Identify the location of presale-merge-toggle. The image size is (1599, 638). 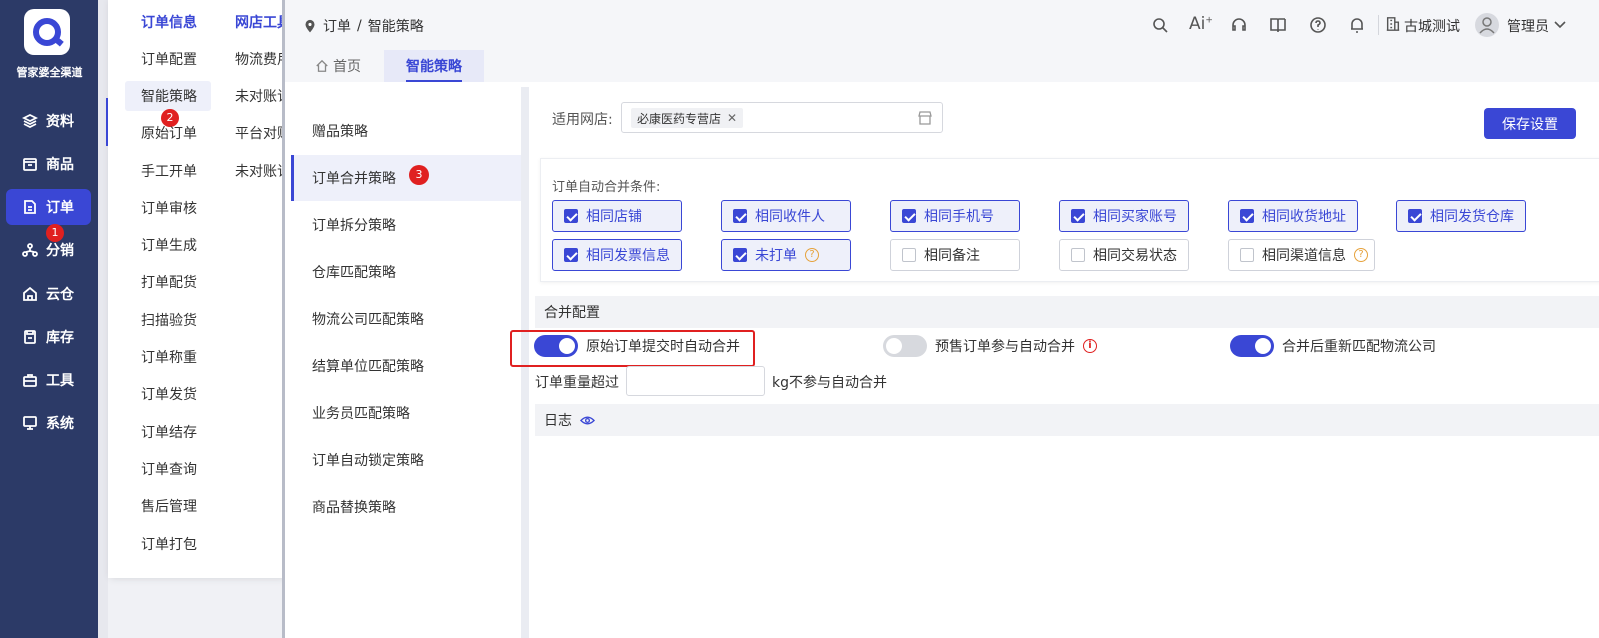
(905, 346).